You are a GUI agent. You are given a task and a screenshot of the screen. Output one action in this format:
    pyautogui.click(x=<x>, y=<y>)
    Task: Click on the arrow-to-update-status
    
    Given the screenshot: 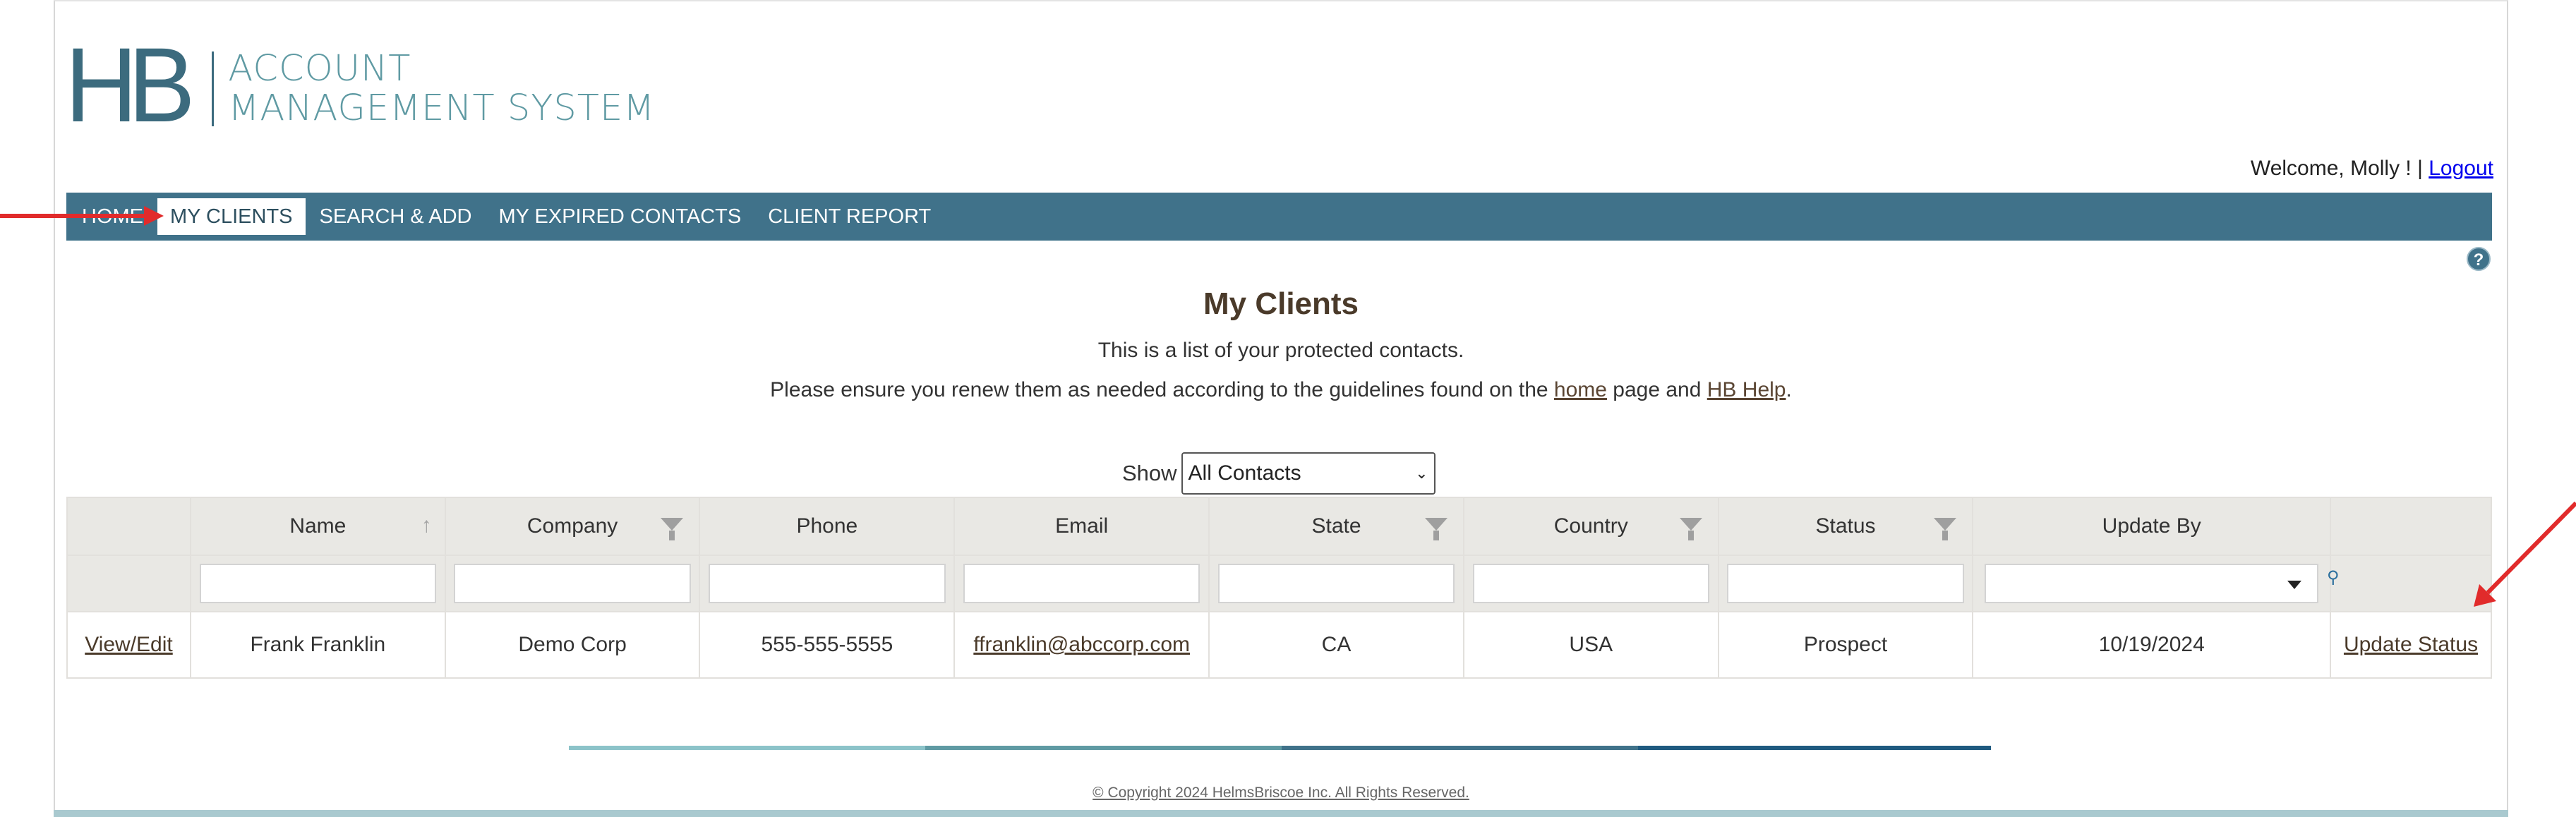 What is the action you would take?
    pyautogui.click(x=2525, y=554)
    